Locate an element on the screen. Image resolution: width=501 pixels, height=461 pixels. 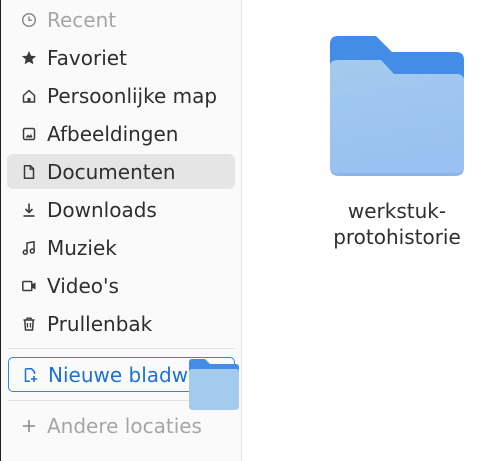
plus-icon is located at coordinates (29, 426).